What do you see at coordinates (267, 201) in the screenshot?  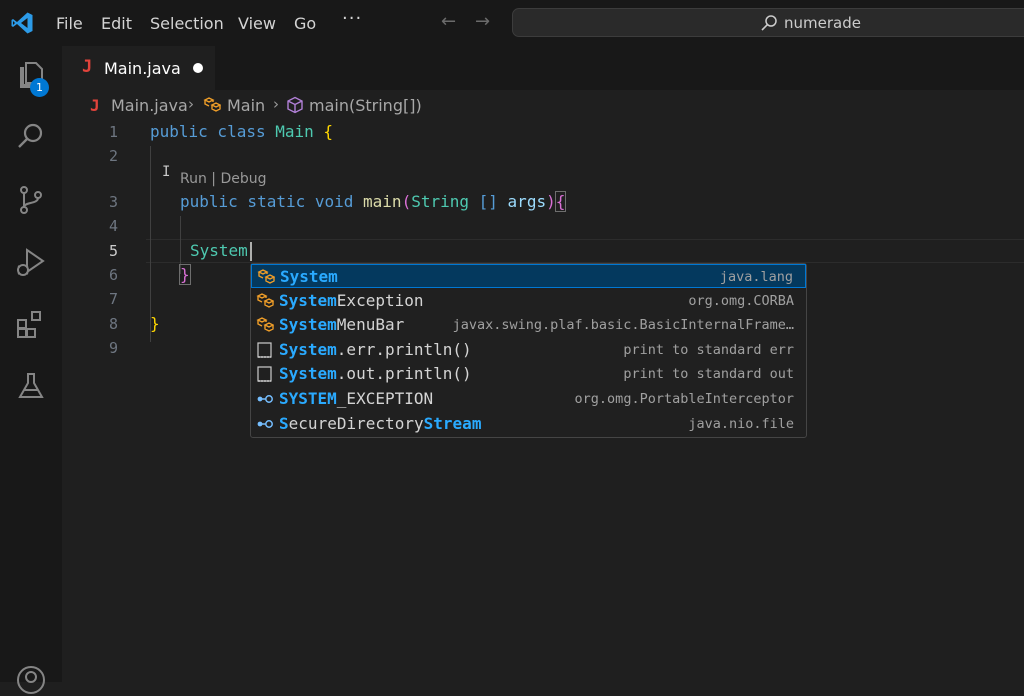 I see `keyword: public static void` at bounding box center [267, 201].